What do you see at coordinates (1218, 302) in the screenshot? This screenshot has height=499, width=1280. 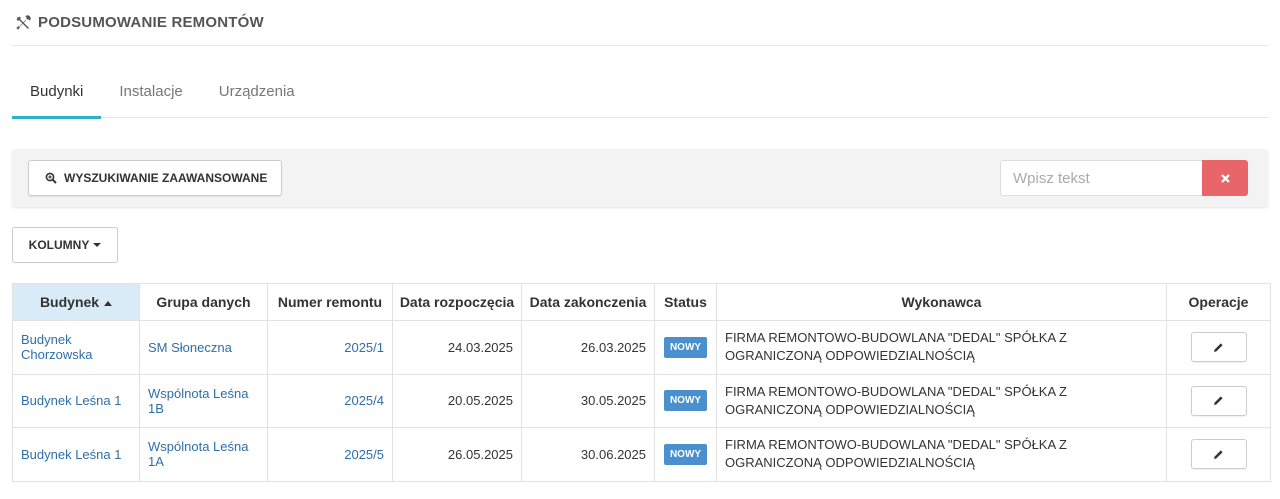 I see `header-operacje: Operacje` at bounding box center [1218, 302].